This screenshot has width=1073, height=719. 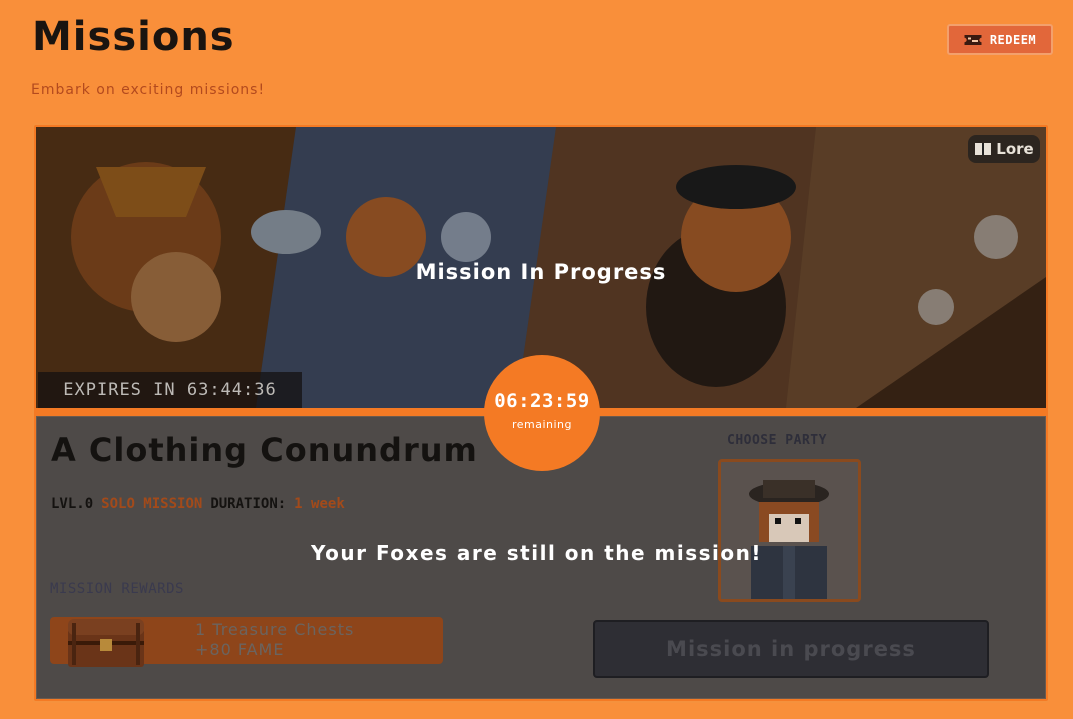 I want to click on overlay-message: Your Foxes are still on the mission!, so click(x=536, y=553).